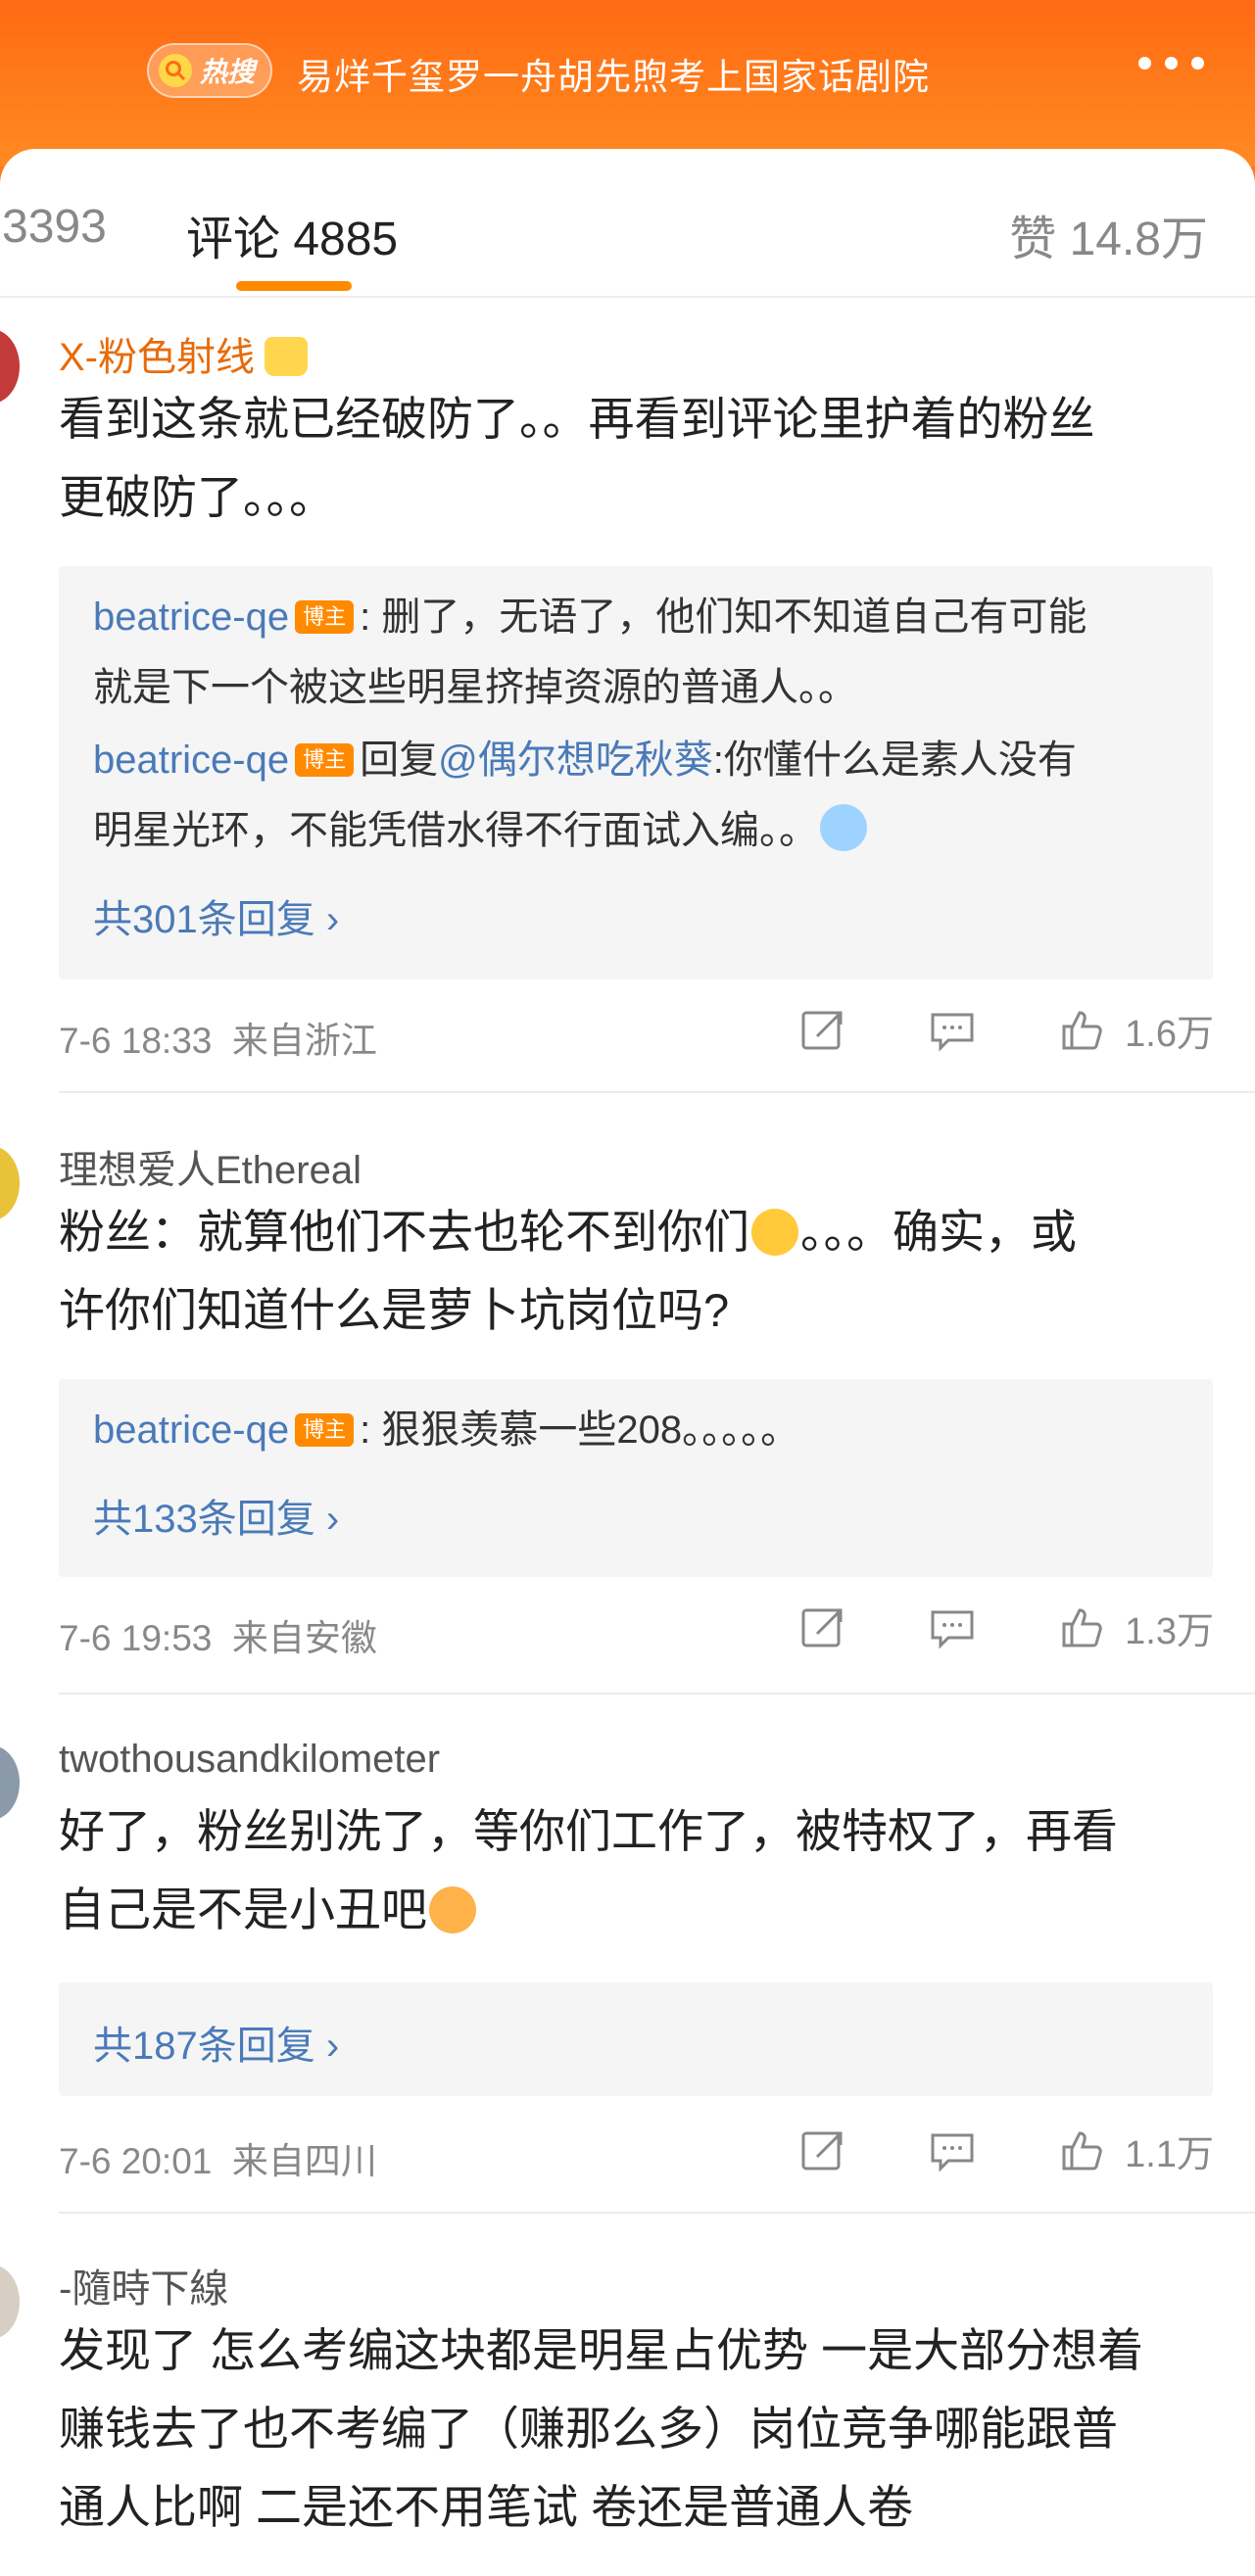 The width and height of the screenshot is (1255, 2576). Describe the element at coordinates (143, 2286) in the screenshot. I see `comment-author: -隨時下線` at that location.